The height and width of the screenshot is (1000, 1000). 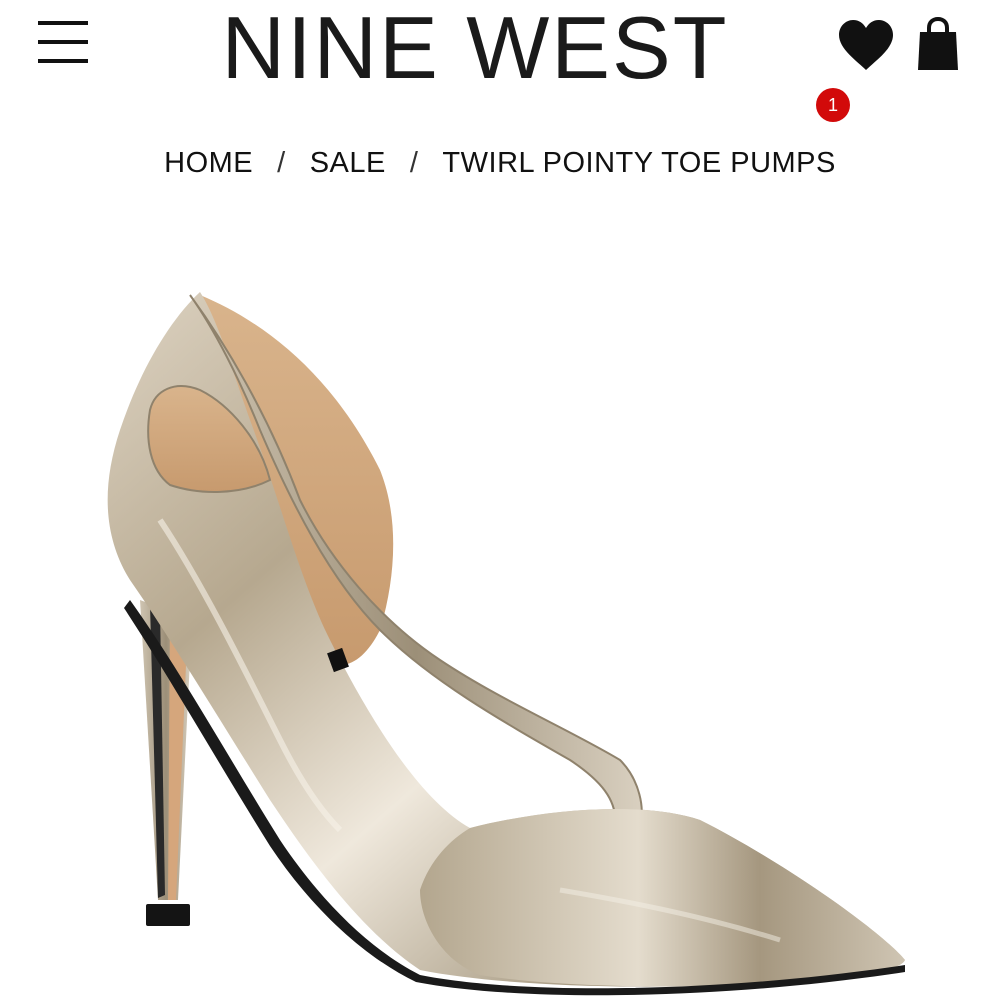 I want to click on shopping-bag-icon, so click(x=938, y=43).